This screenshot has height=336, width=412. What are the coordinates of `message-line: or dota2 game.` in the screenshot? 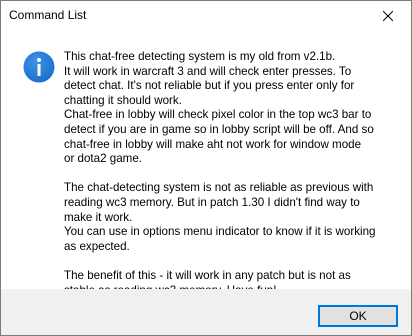 It's located at (103, 159).